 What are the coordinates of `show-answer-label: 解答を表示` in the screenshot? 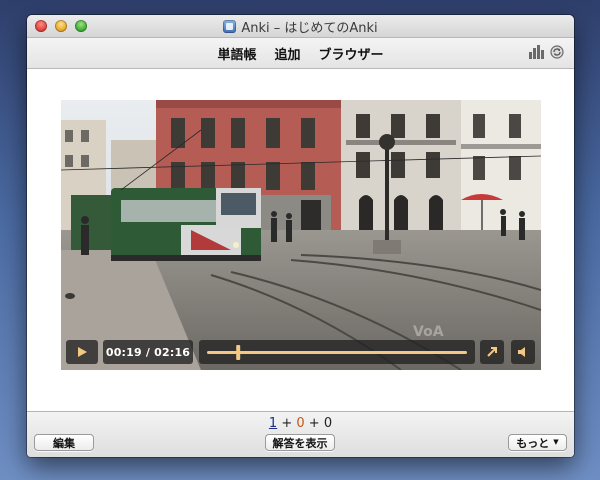 It's located at (300, 443).